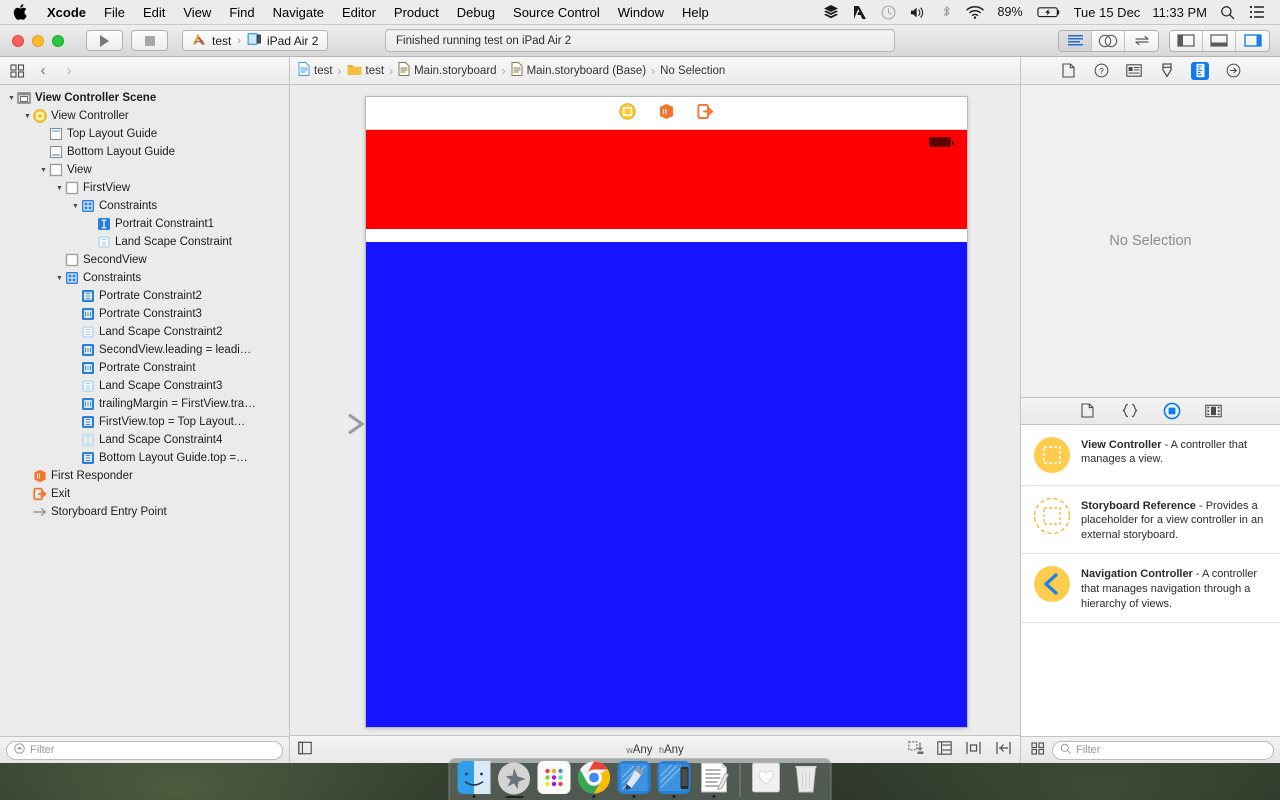  I want to click on quick-help-icon: ?, so click(1101, 71).